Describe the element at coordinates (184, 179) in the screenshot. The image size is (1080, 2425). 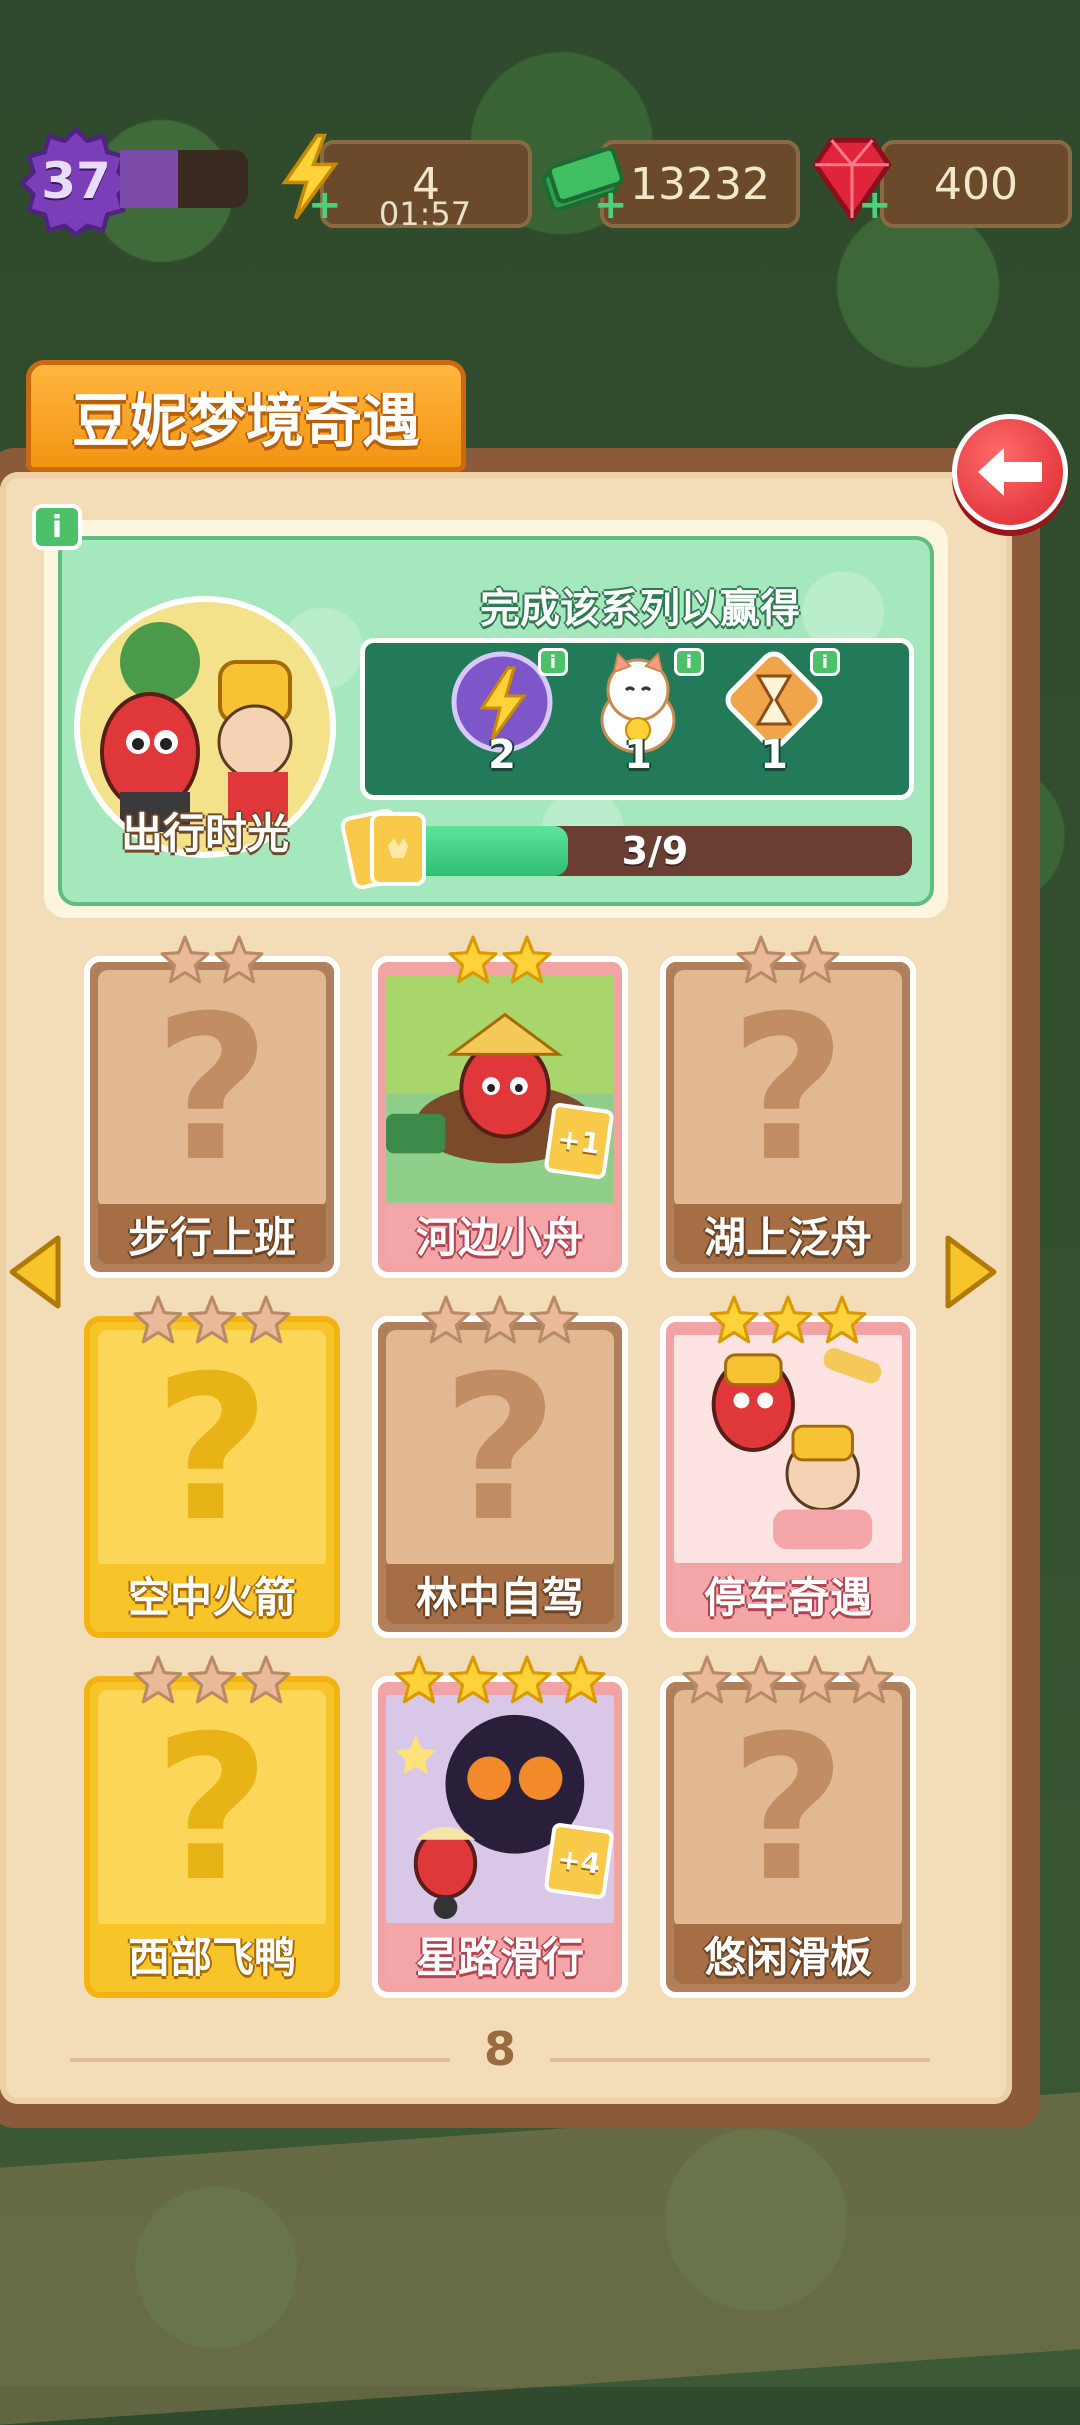
I see `level-progress-bar` at that location.